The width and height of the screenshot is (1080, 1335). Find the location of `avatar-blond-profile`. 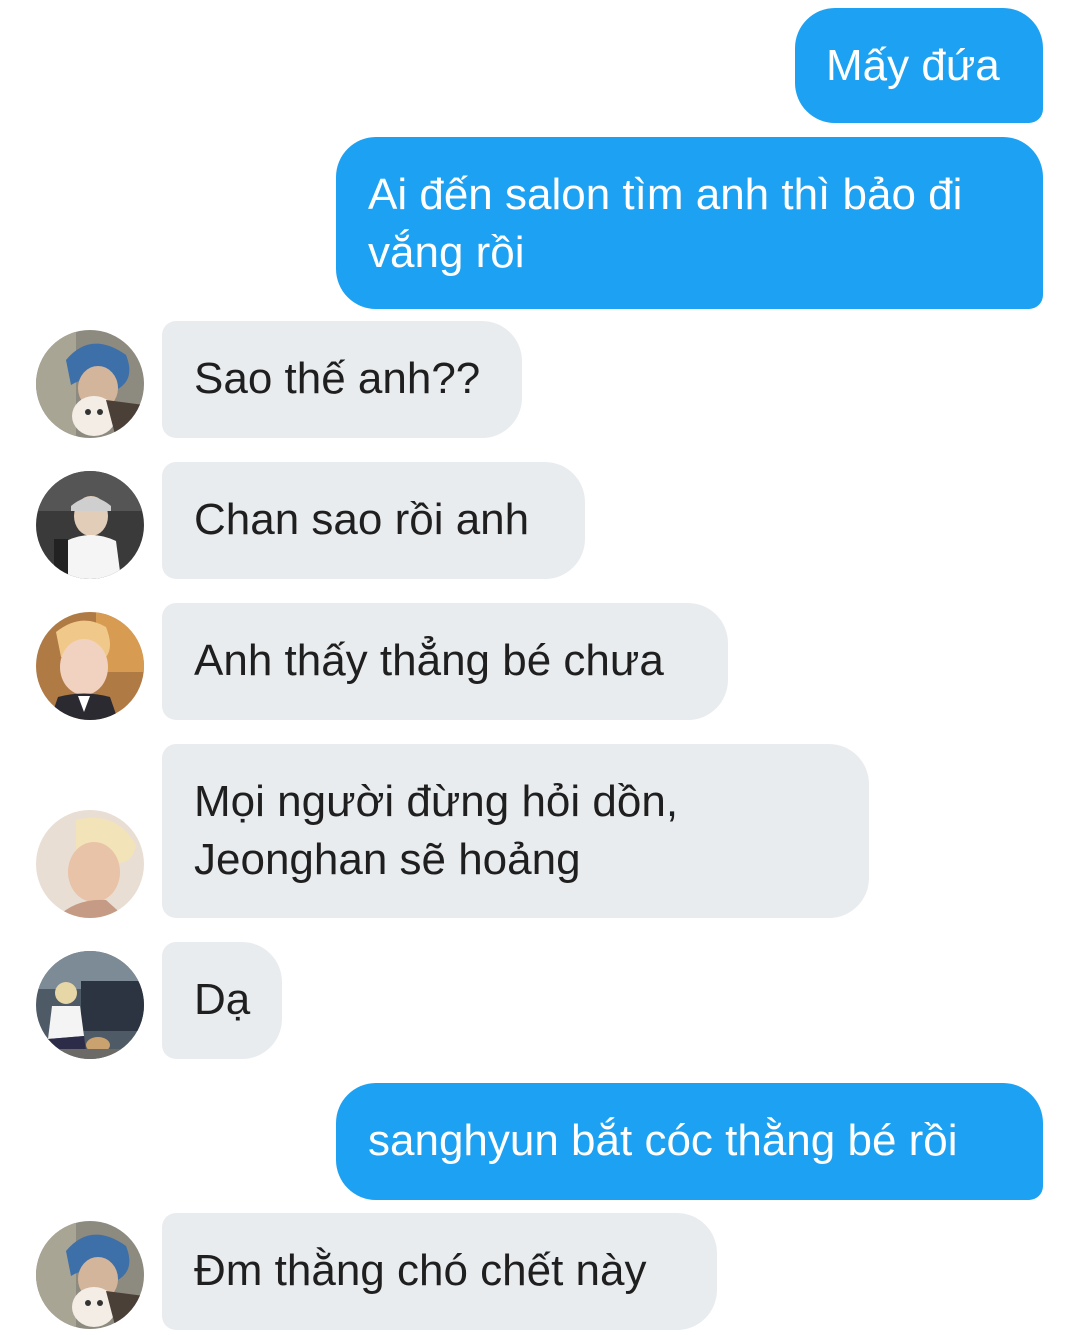

avatar-blond-profile is located at coordinates (90, 864).